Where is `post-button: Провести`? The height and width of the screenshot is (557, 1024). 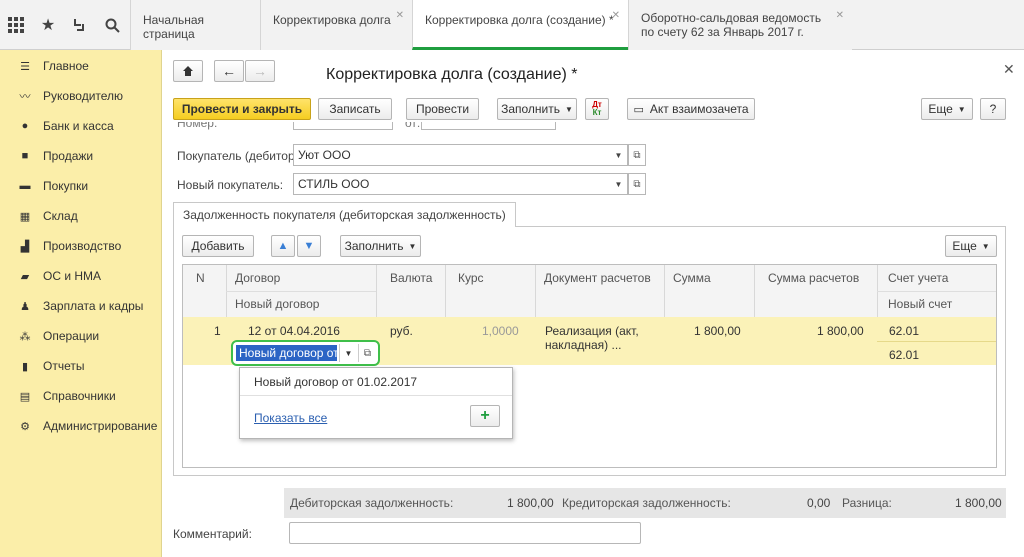 post-button: Провести is located at coordinates (442, 109).